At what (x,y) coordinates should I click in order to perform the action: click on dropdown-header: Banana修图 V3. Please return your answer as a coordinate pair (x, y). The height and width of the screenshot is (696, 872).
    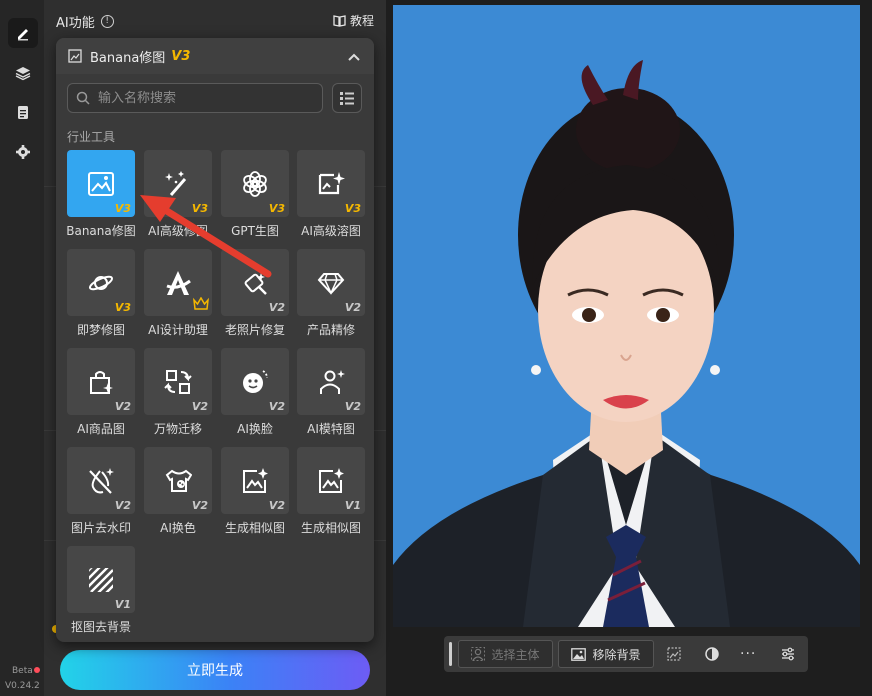
    Looking at the image, I should click on (215, 56).